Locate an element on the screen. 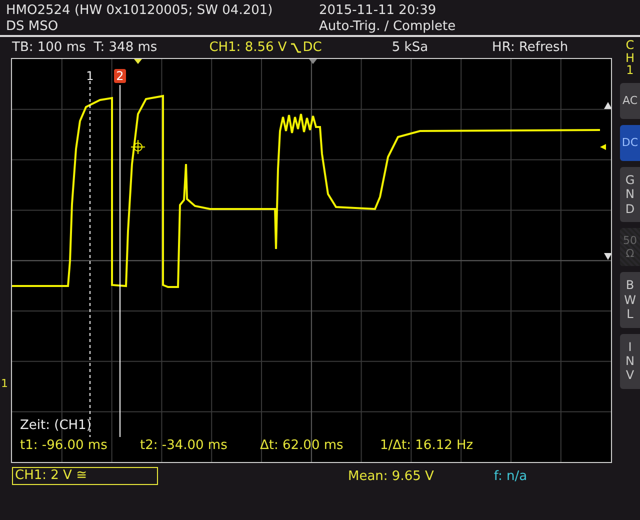 This screenshot has width=640, height=520. trigger-time-marker is located at coordinates (313, 61).